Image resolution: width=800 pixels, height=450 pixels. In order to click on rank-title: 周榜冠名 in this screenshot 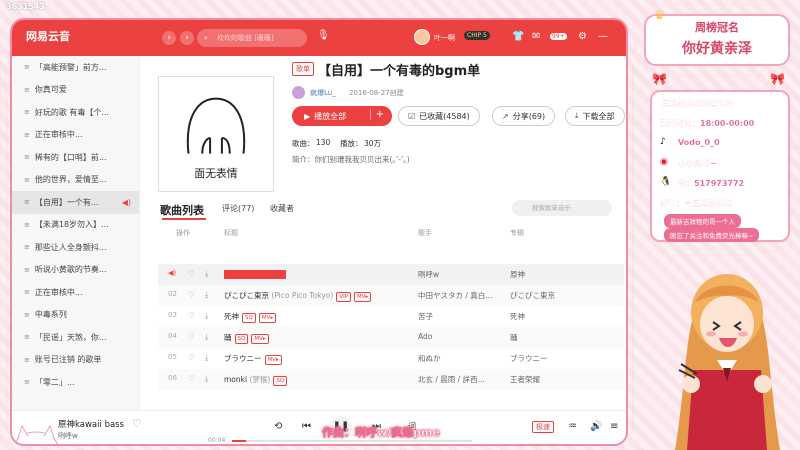, I will do `click(717, 27)`.